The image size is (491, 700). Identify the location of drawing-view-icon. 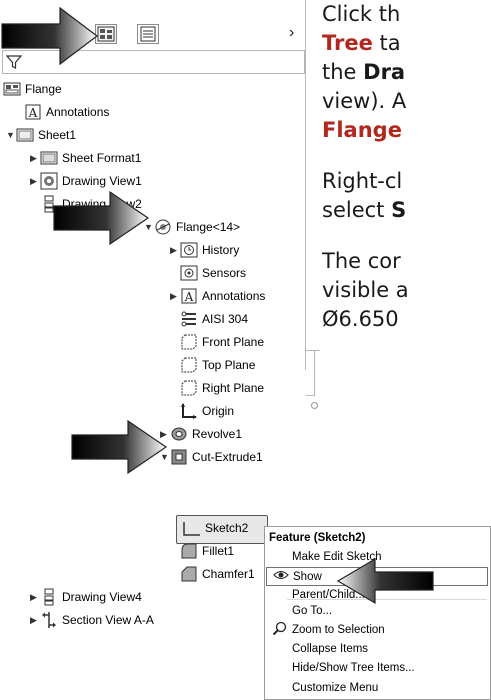
(49, 597).